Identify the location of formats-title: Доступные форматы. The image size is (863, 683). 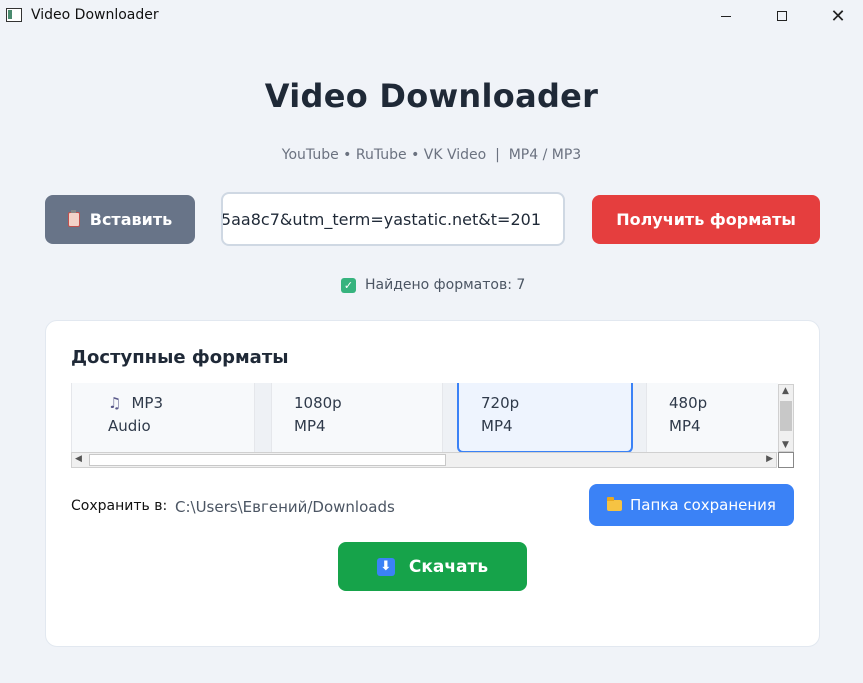
(180, 357).